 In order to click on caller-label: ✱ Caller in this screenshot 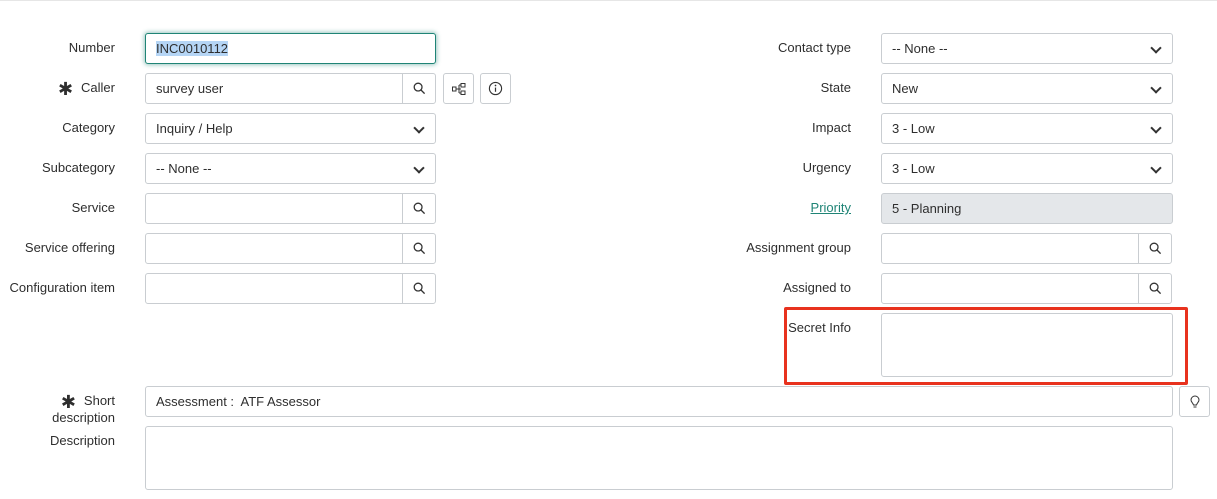, I will do `click(86, 88)`.